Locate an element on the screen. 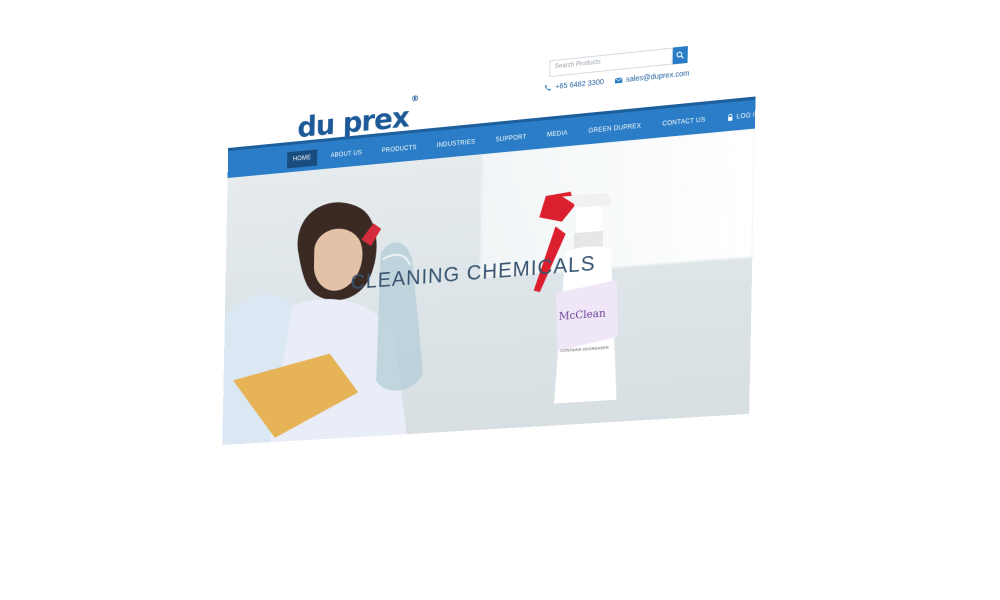  nav-item-products: PRODUCTS is located at coordinates (399, 149).